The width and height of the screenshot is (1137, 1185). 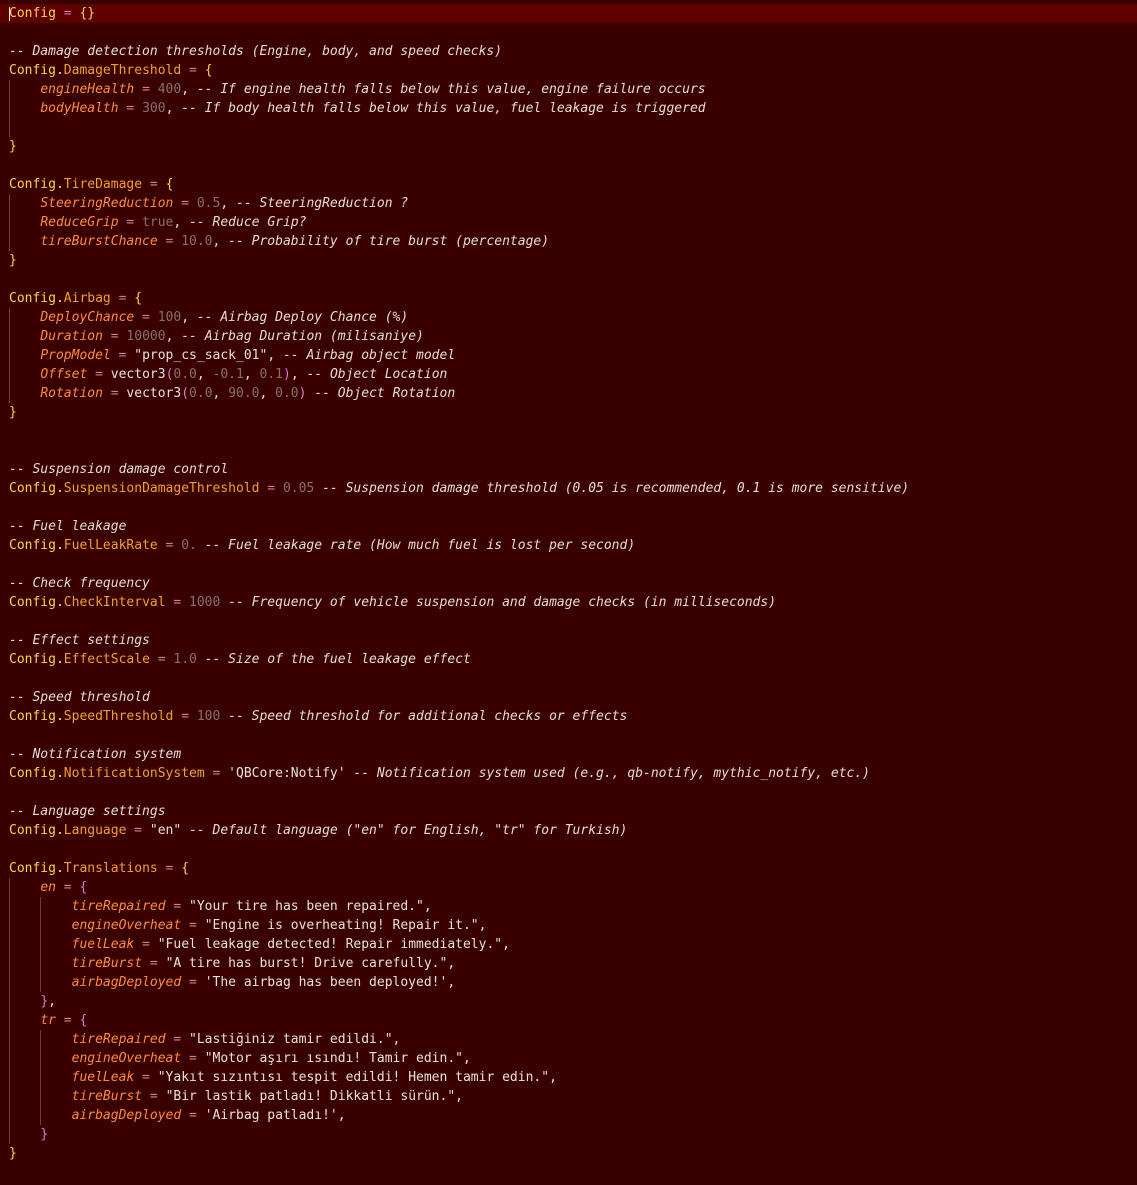 I want to click on code-line: -- Language settings, so click(x=568, y=811).